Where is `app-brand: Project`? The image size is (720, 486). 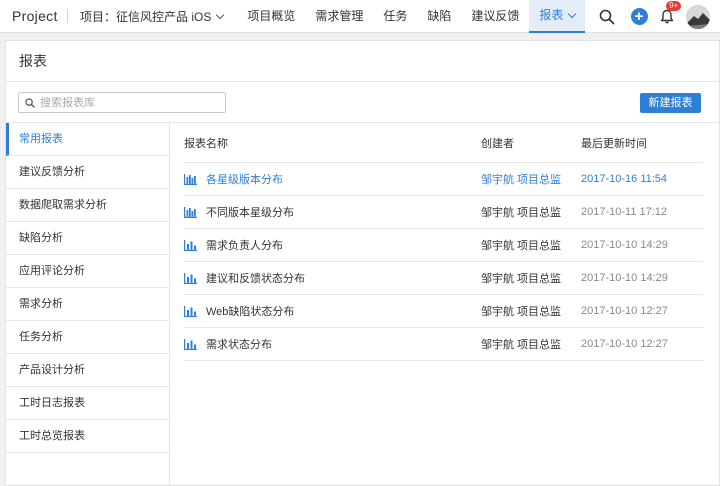 app-brand: Project is located at coordinates (33, 16).